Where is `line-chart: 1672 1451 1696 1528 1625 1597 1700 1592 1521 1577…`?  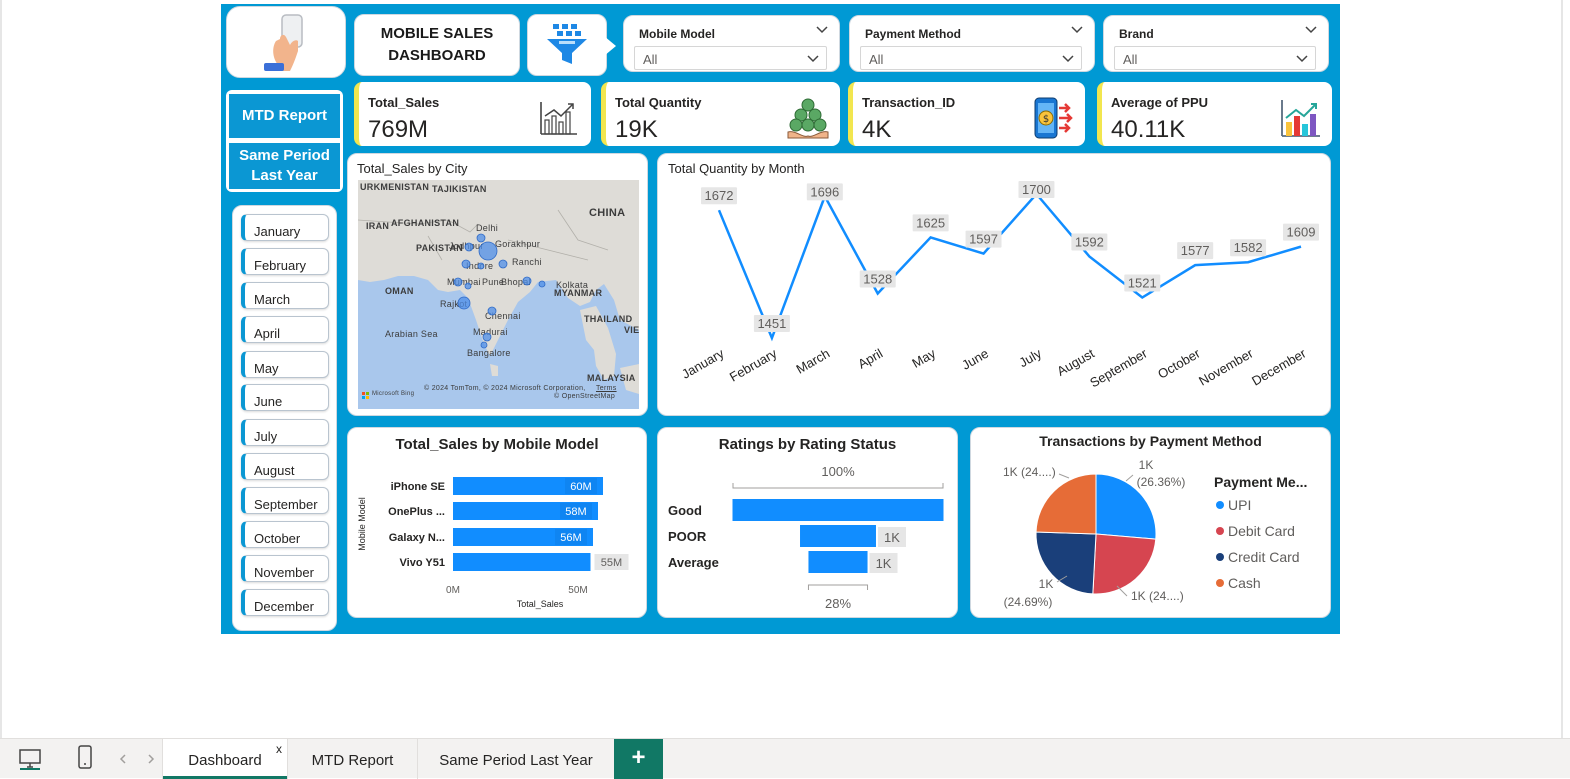
line-chart: 1672 1451 1696 1528 1625 1597 1700 1592 1521 1577… is located at coordinates (994, 284).